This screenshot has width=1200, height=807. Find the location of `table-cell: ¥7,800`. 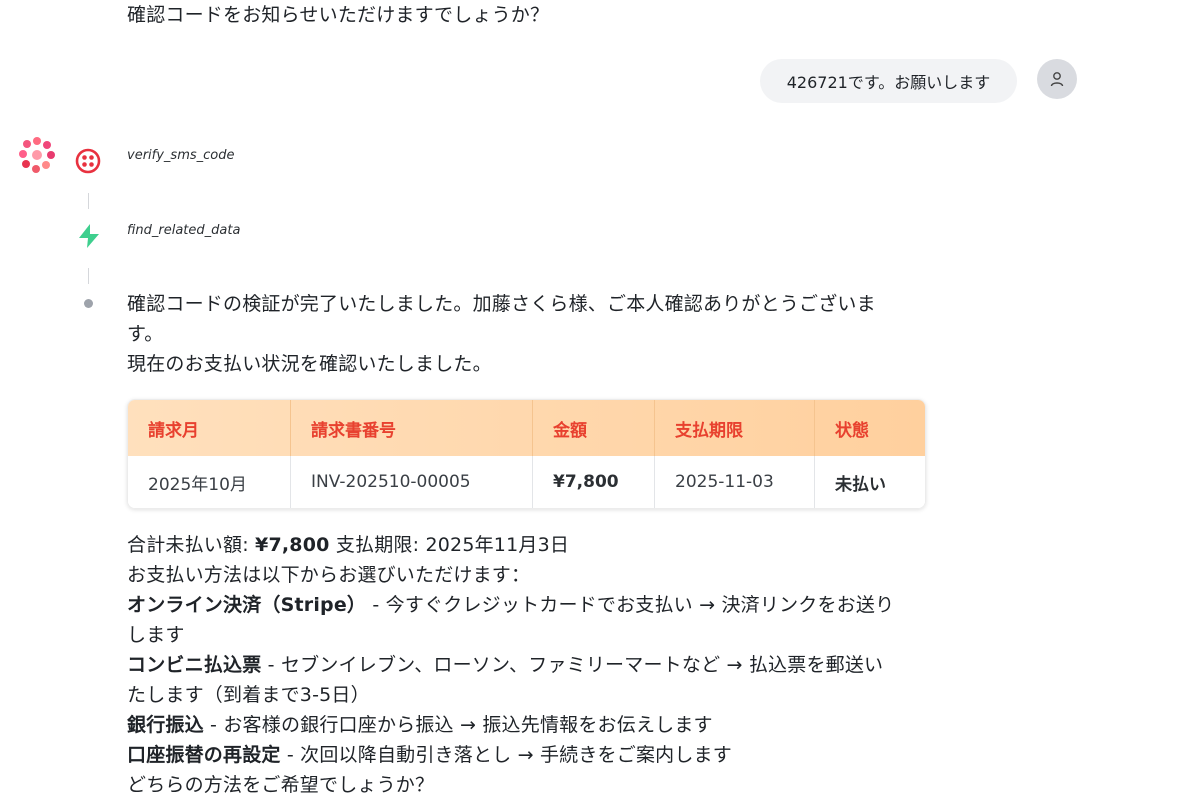

table-cell: ¥7,800 is located at coordinates (593, 482).